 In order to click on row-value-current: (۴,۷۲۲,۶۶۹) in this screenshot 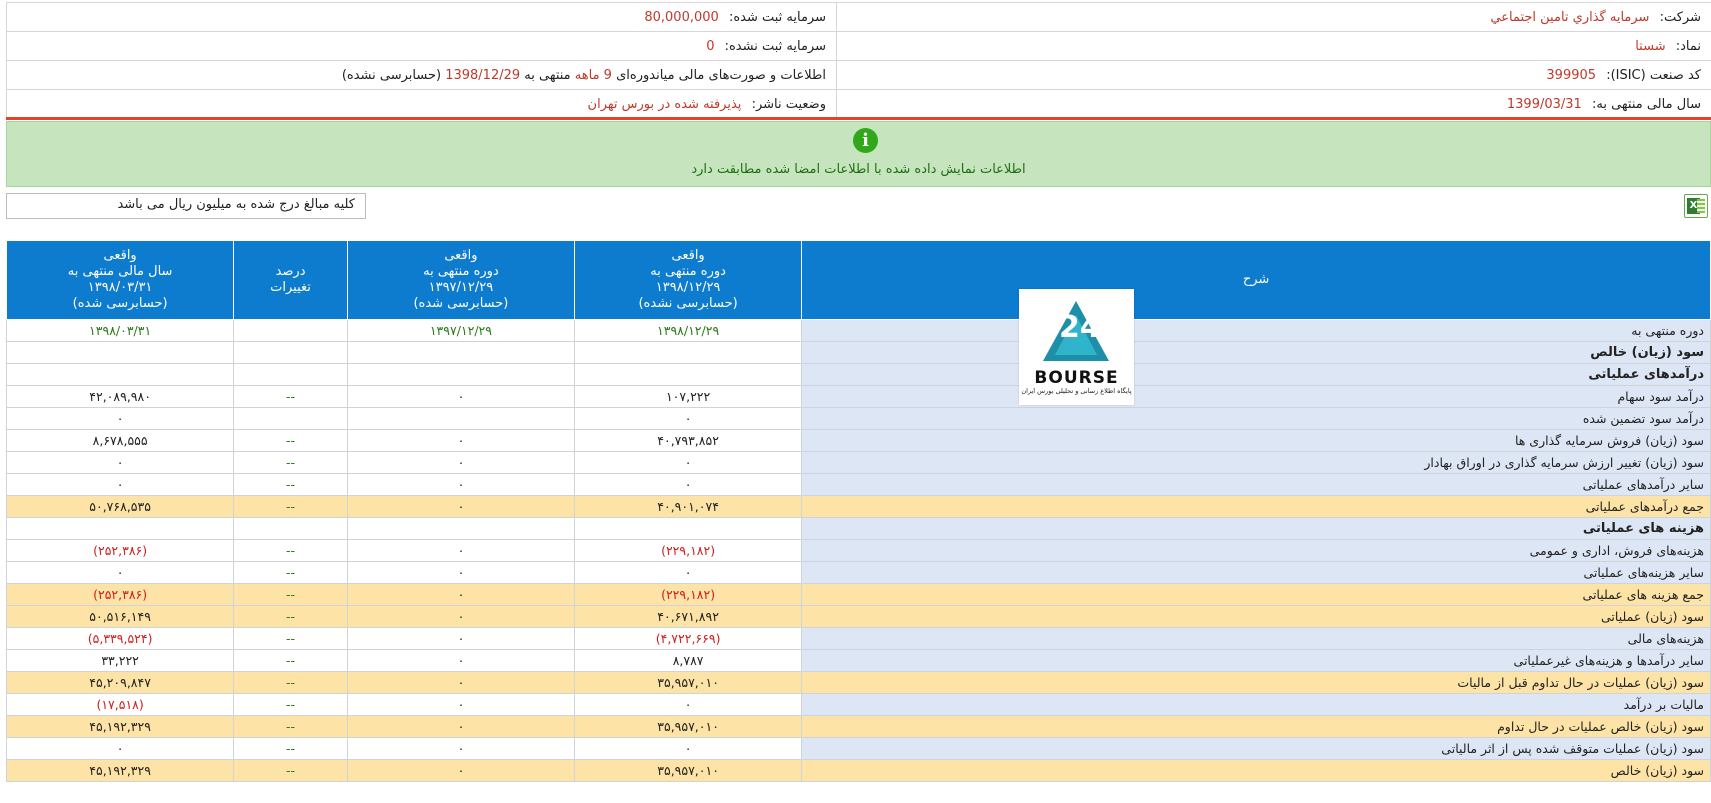, I will do `click(688, 638)`.